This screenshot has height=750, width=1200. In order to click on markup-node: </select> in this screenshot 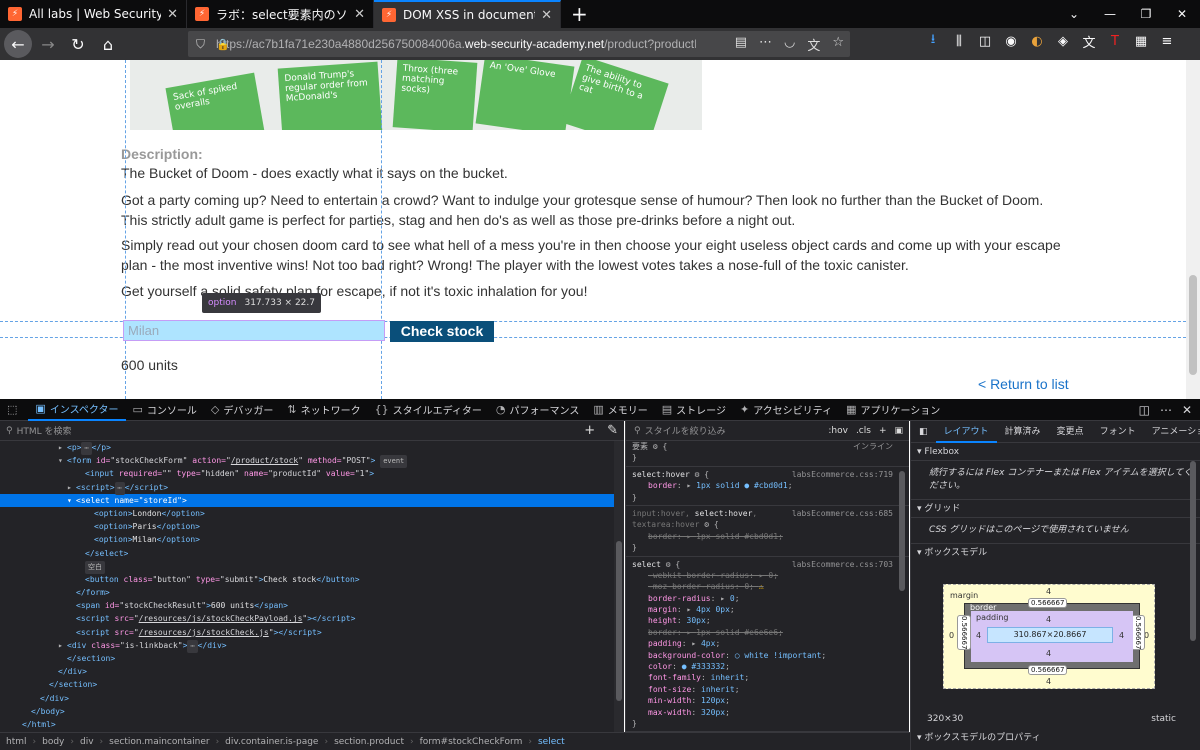, I will do `click(312, 553)`.